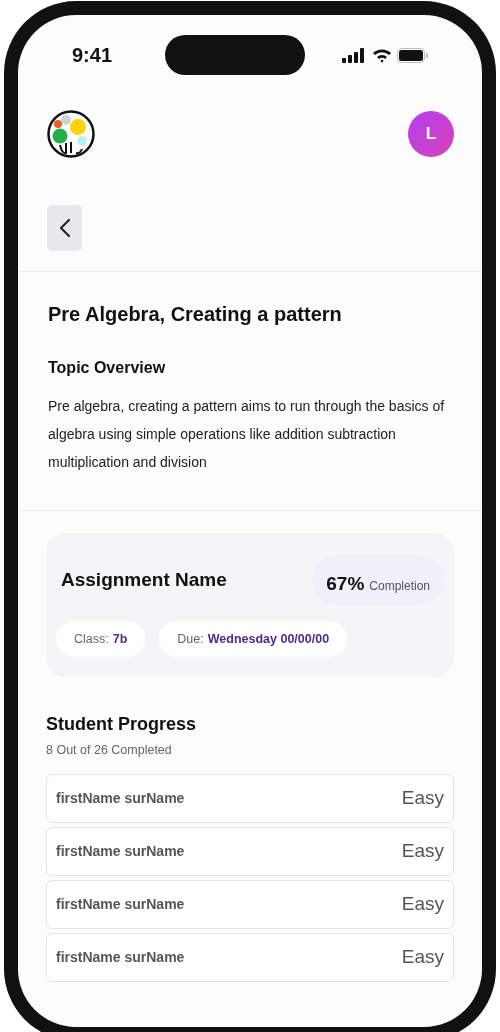  Describe the element at coordinates (91, 639) in the screenshot. I see `class-label: Class:` at that location.